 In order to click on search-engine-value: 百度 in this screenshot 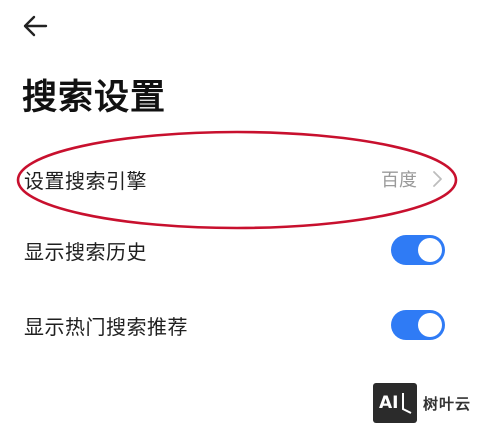, I will do `click(399, 180)`.